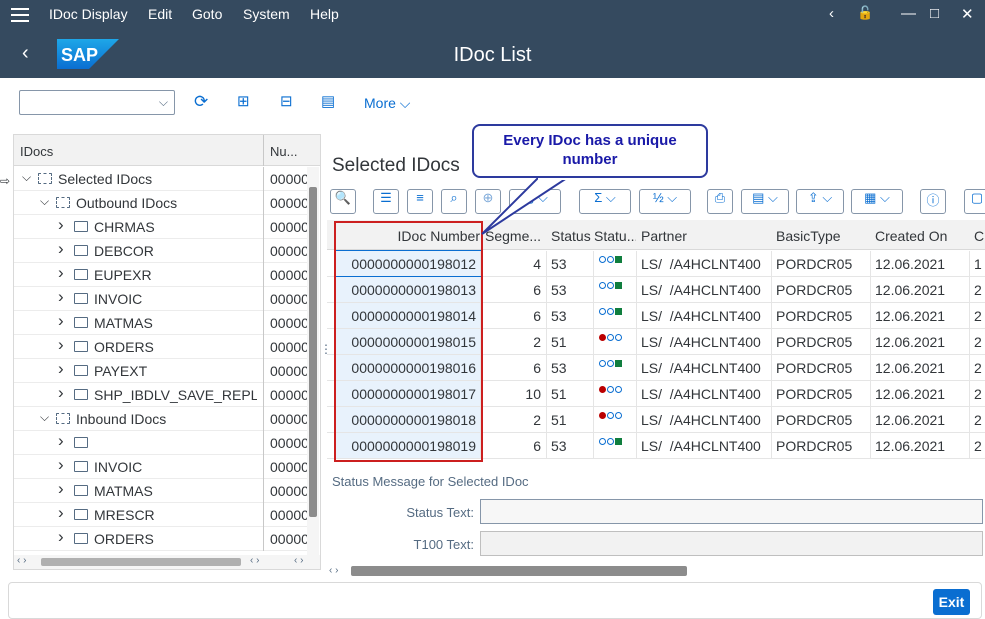  I want to click on exit-button: Exit, so click(951, 602).